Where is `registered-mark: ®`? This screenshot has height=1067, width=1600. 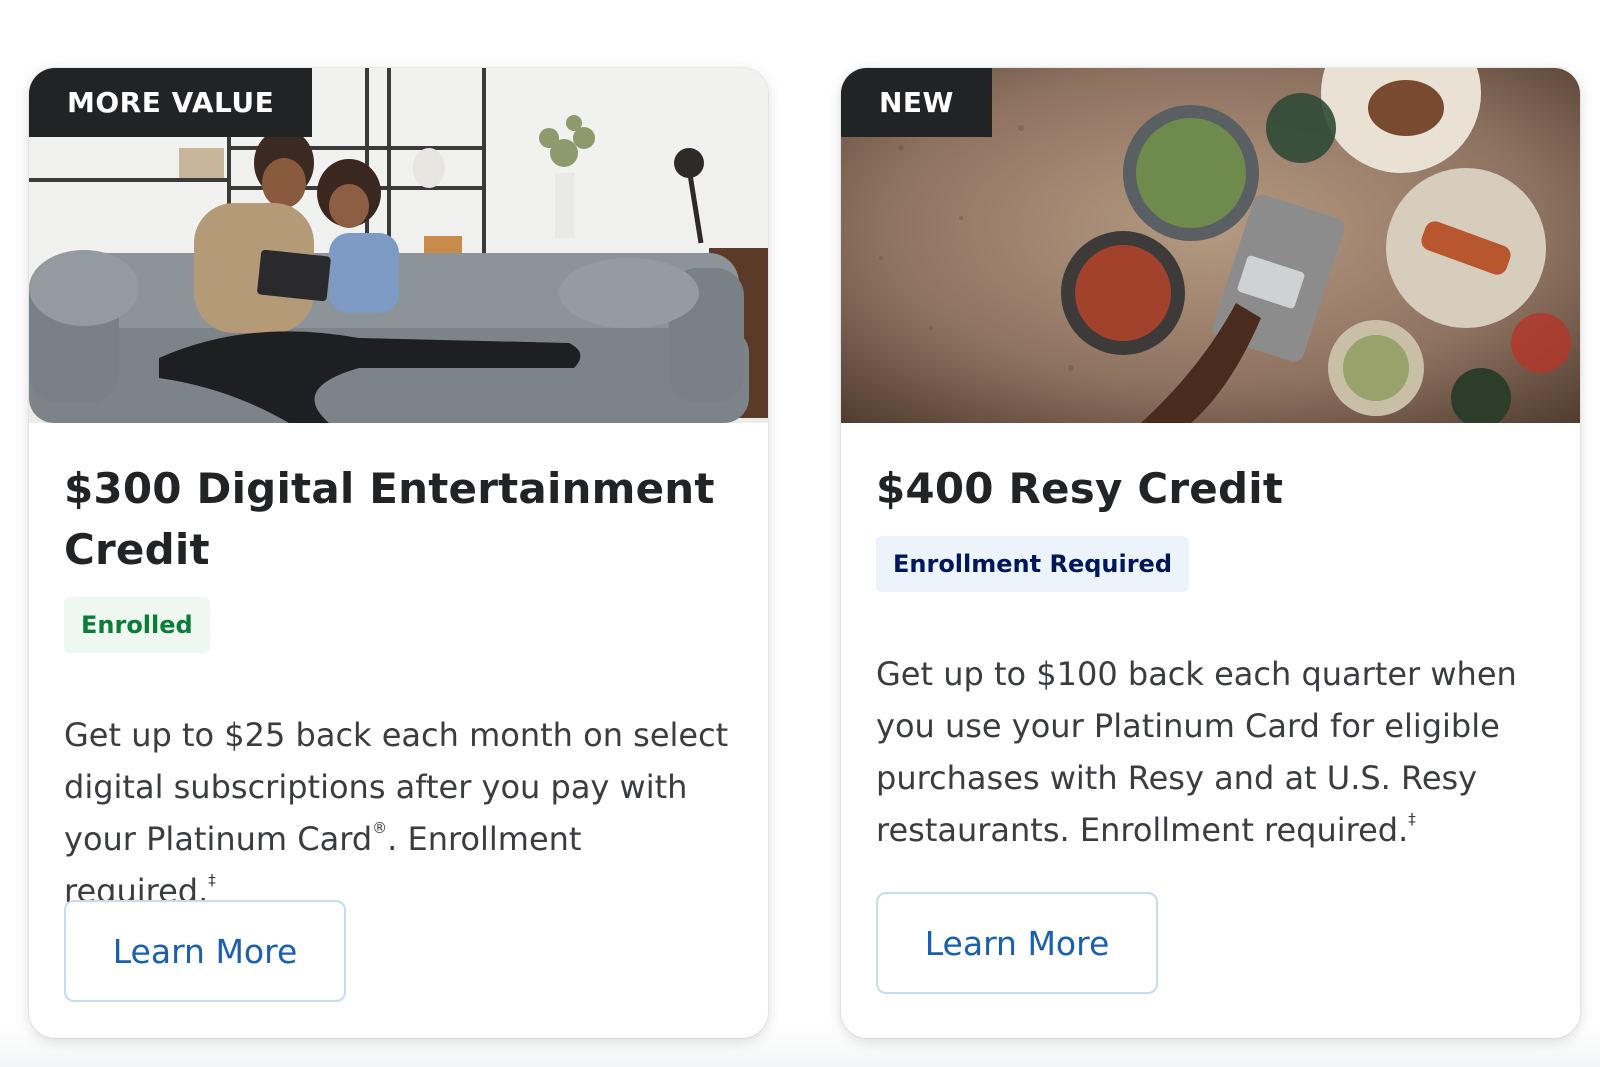
registered-mark: ® is located at coordinates (380, 828).